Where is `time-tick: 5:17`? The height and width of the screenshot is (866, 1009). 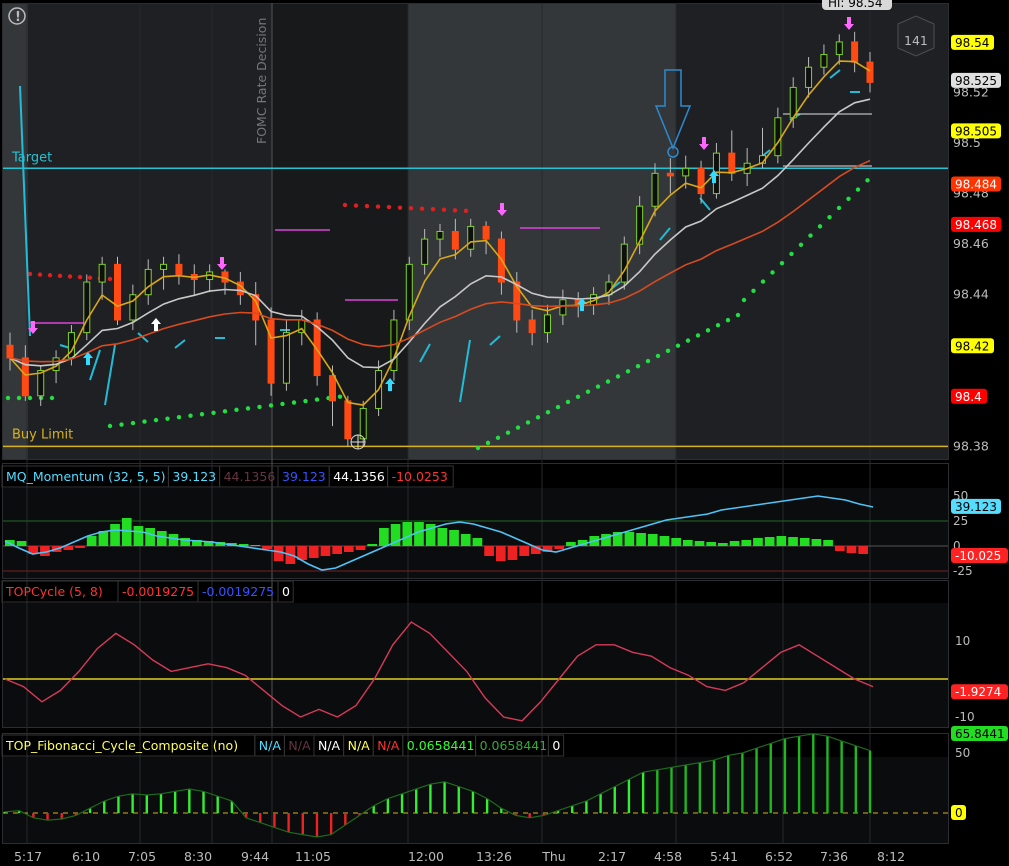 time-tick: 5:17 is located at coordinates (28, 856).